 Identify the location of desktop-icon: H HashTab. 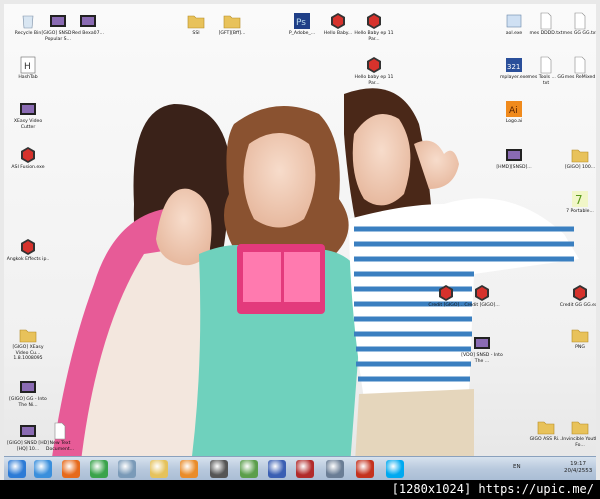
(28, 68).